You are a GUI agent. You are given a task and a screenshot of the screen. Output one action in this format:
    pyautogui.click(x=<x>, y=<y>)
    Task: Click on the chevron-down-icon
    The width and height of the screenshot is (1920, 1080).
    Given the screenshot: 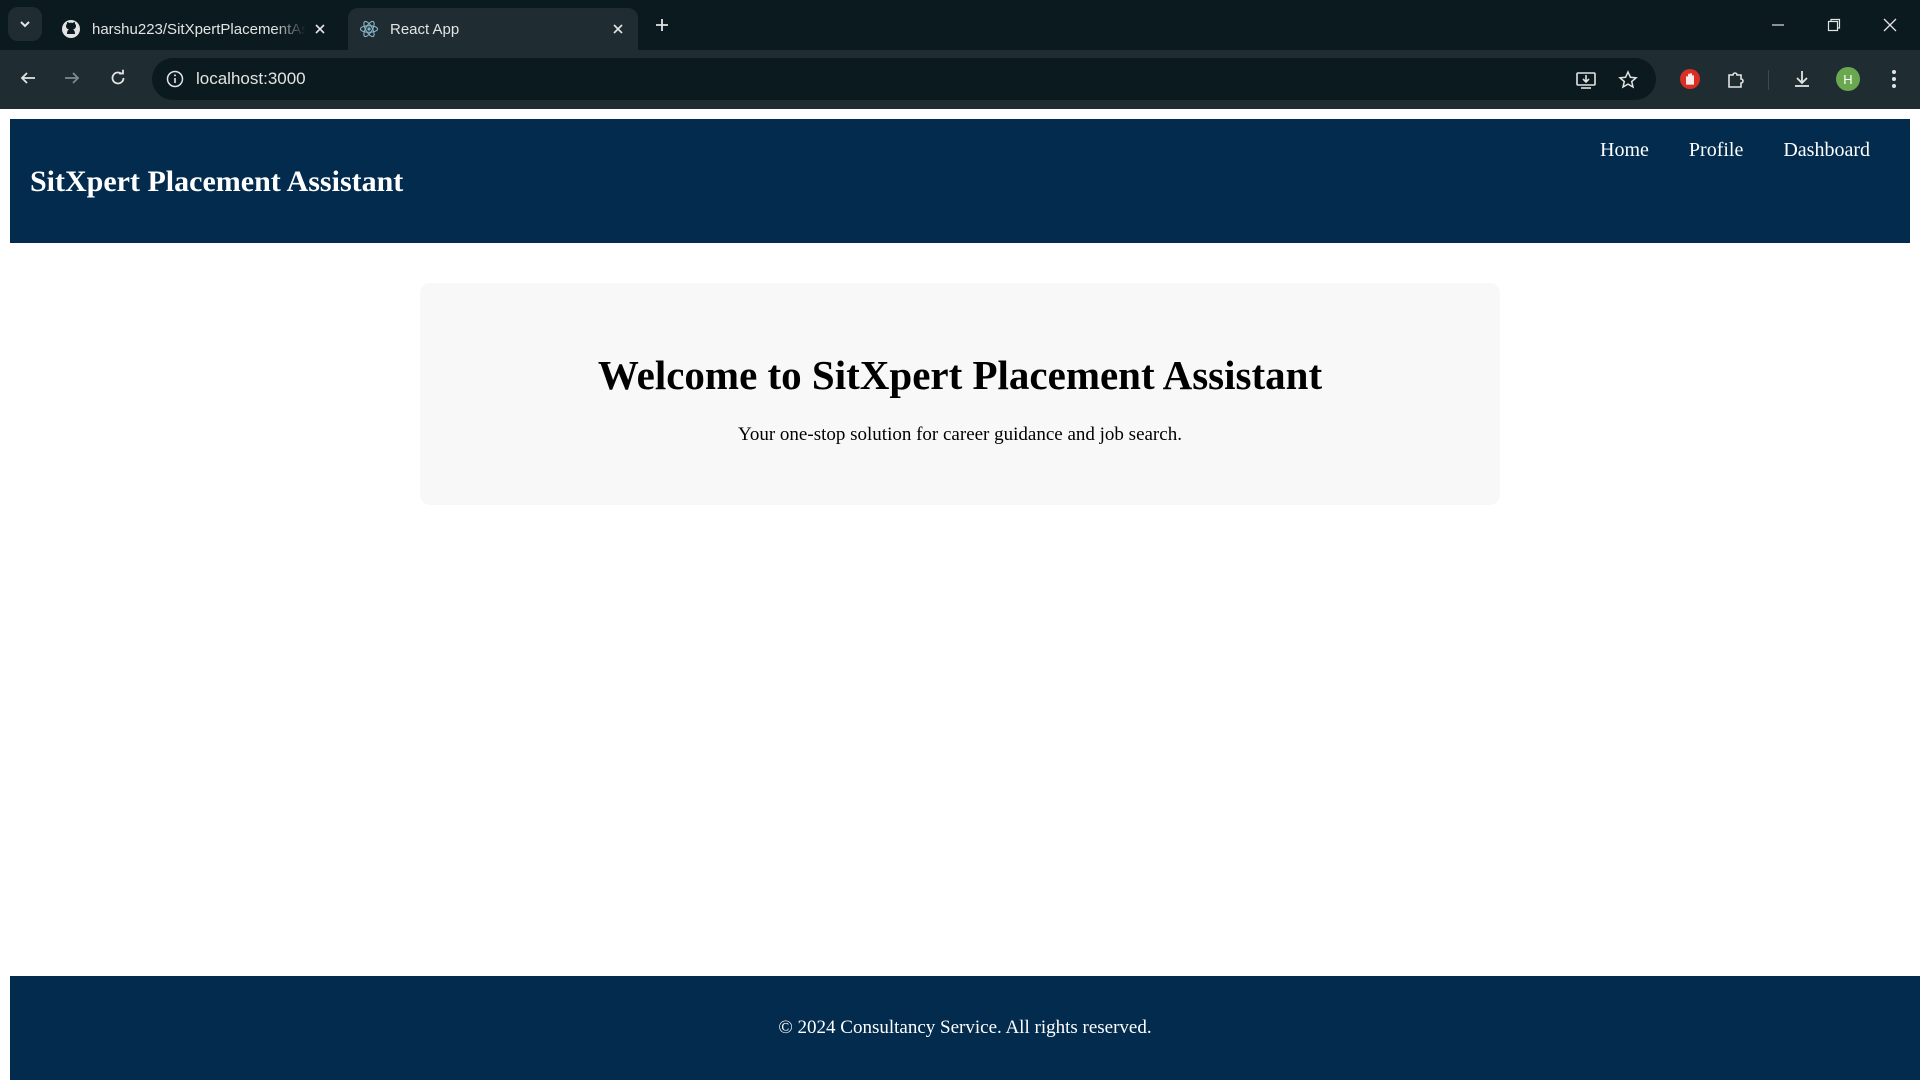 What is the action you would take?
    pyautogui.click(x=25, y=24)
    